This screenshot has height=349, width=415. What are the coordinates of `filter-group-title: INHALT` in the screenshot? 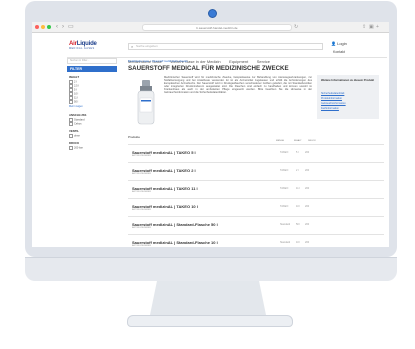 It's located at (74, 77).